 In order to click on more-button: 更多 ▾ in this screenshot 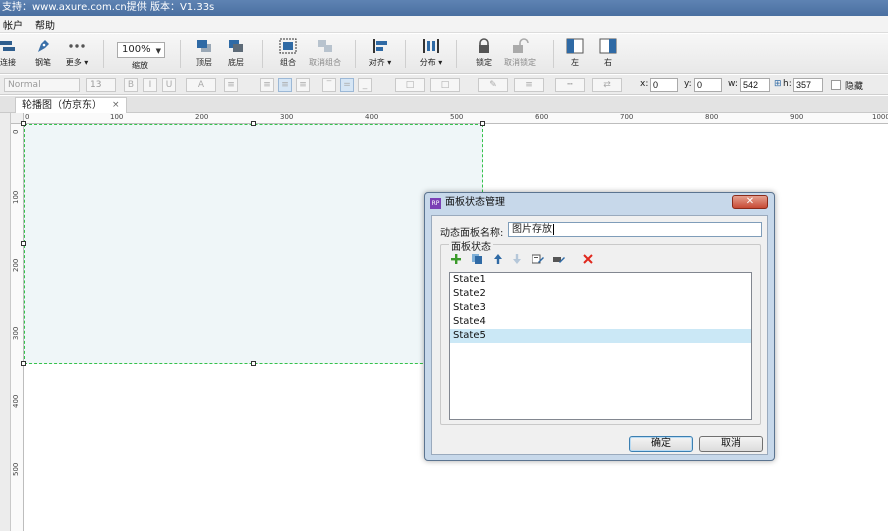, I will do `click(77, 52)`.